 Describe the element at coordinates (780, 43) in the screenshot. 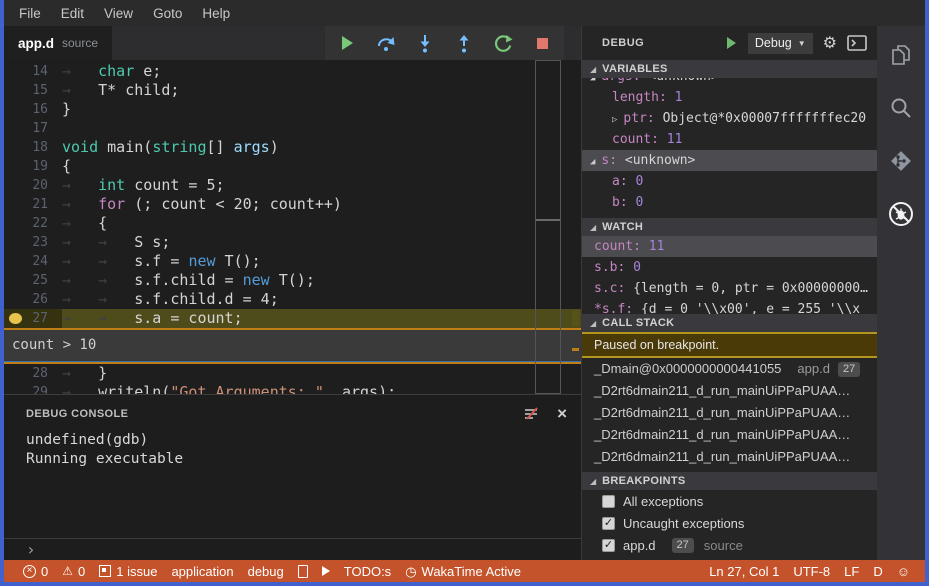

I see `debug-config-dropdown: Debug ▼` at that location.